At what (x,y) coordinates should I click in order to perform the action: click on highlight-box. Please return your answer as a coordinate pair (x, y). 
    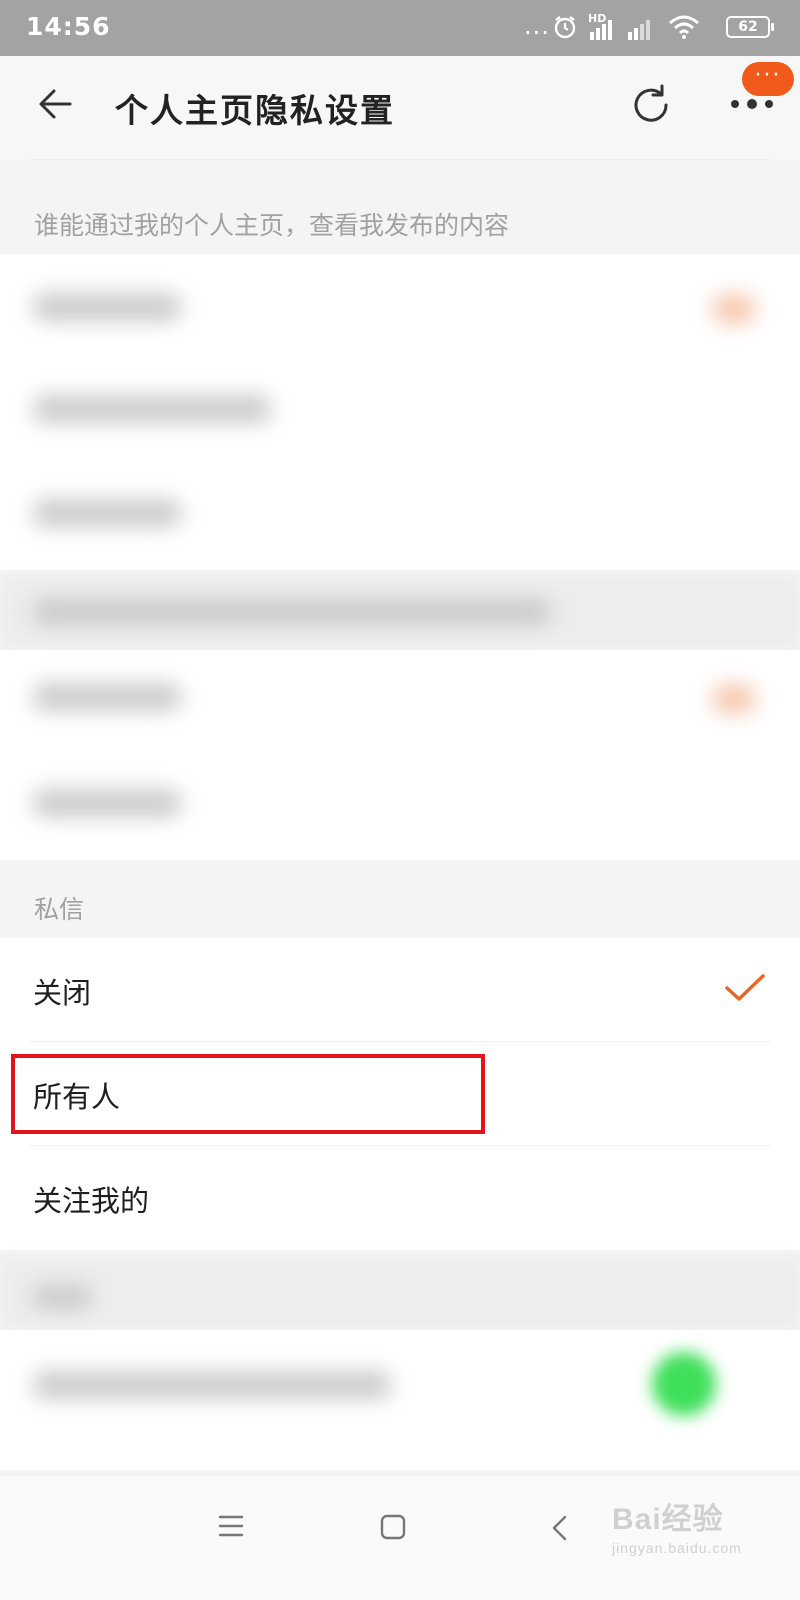
    Looking at the image, I should click on (248, 1094).